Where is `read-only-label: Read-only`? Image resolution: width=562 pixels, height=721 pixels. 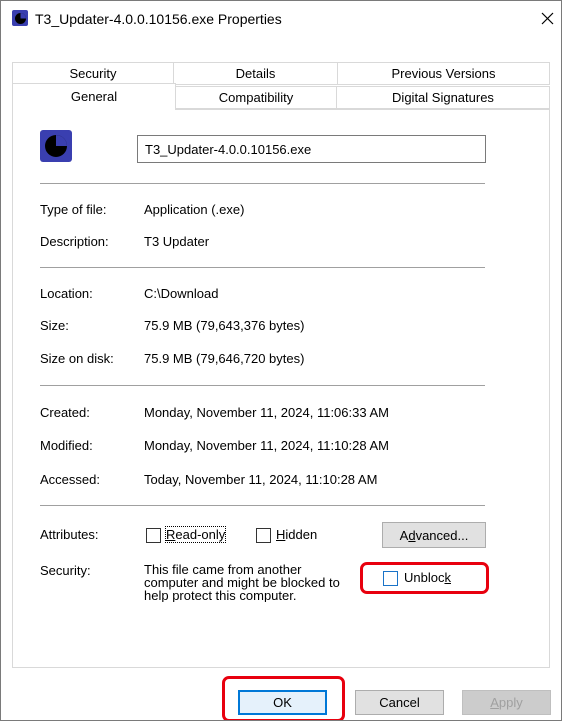 read-only-label: Read-only is located at coordinates (195, 534).